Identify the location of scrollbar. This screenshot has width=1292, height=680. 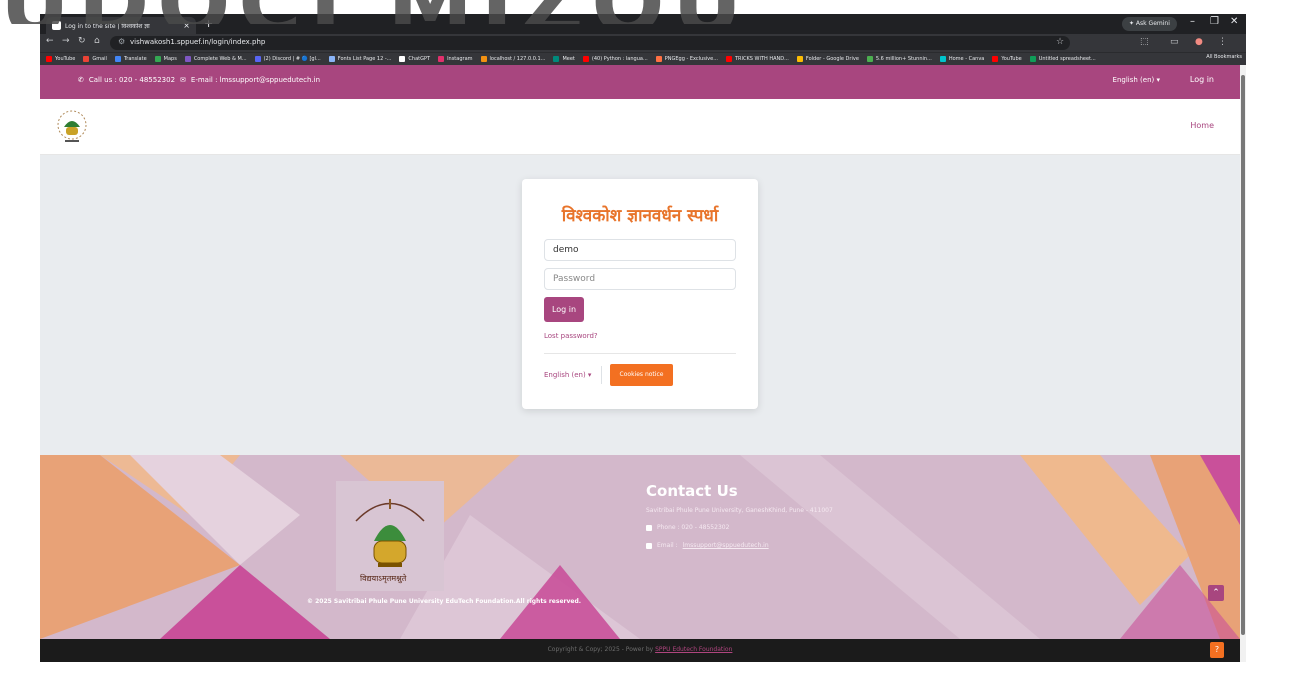
(1243, 363).